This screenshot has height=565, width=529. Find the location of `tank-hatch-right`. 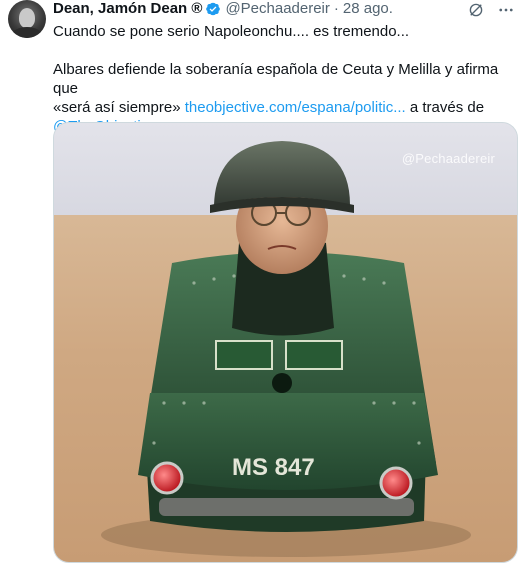

tank-hatch-right is located at coordinates (314, 355).